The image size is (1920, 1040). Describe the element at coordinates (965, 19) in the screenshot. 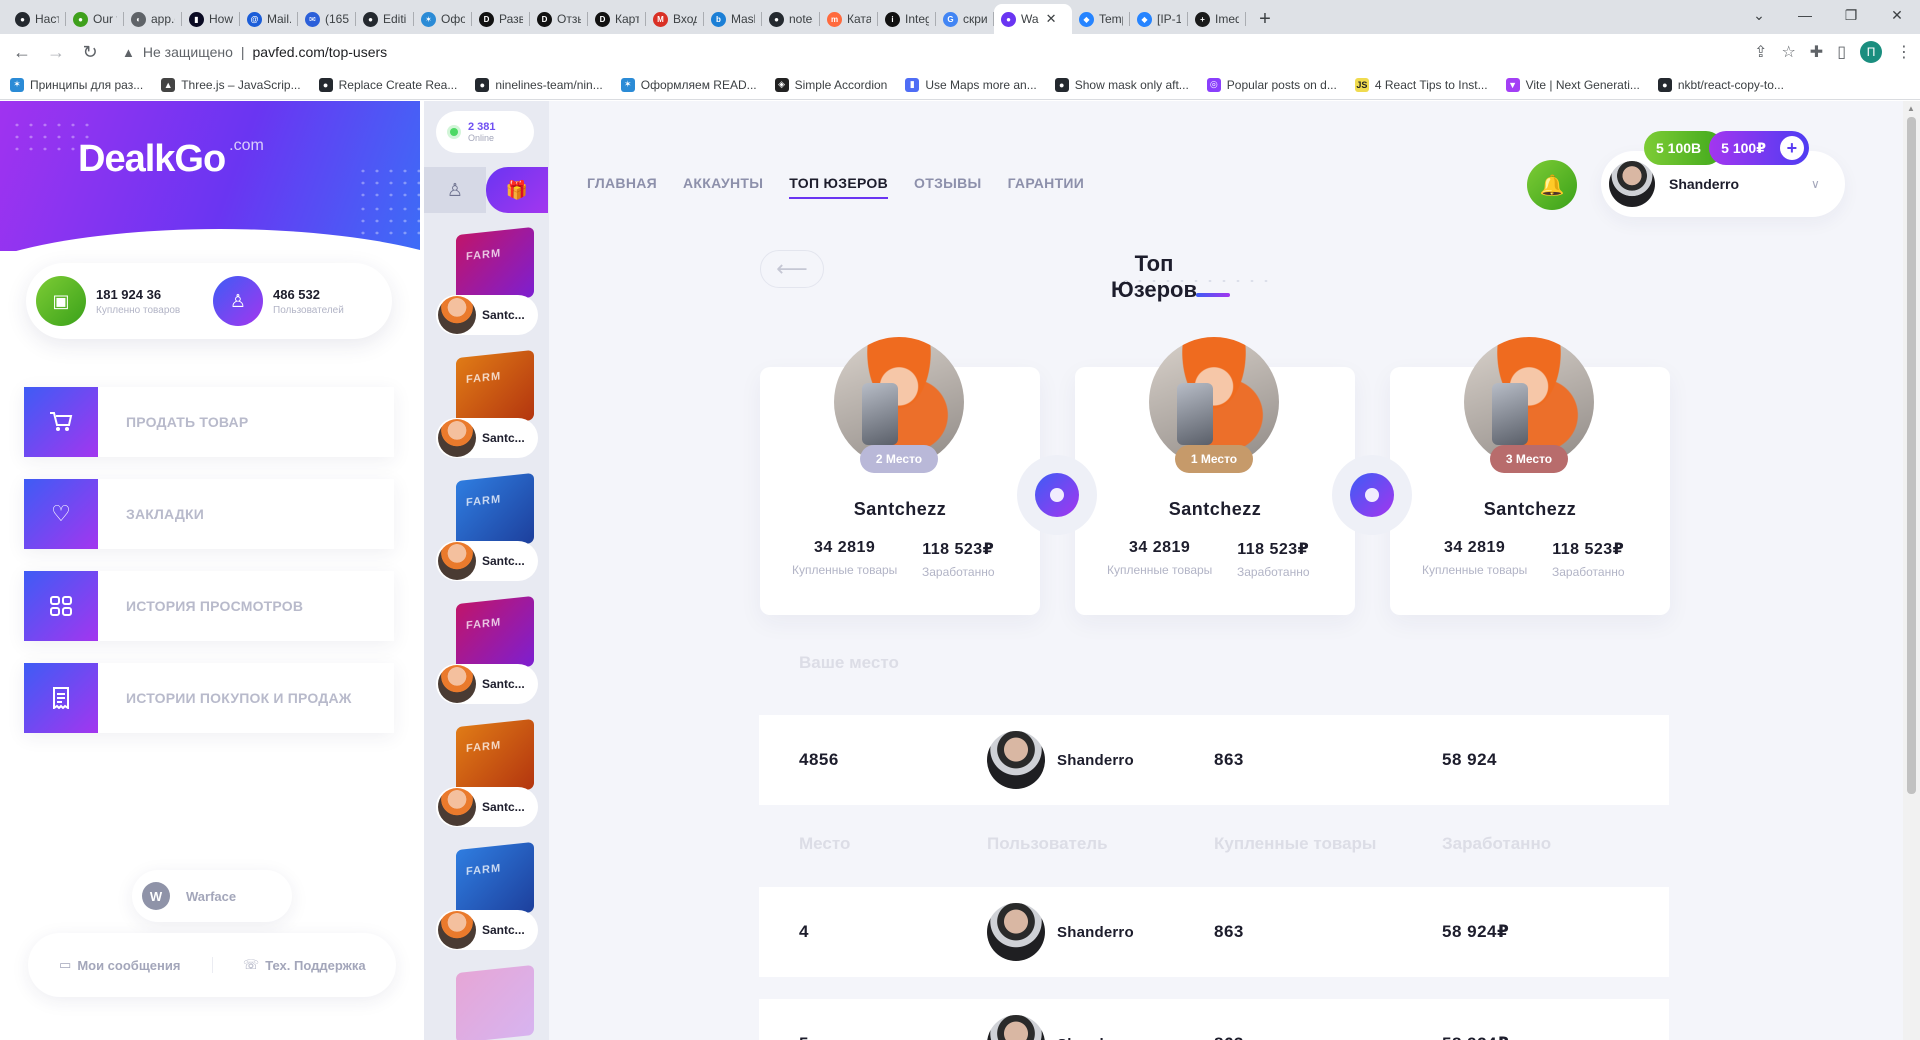

I see `browser-tab: Gскрин` at that location.